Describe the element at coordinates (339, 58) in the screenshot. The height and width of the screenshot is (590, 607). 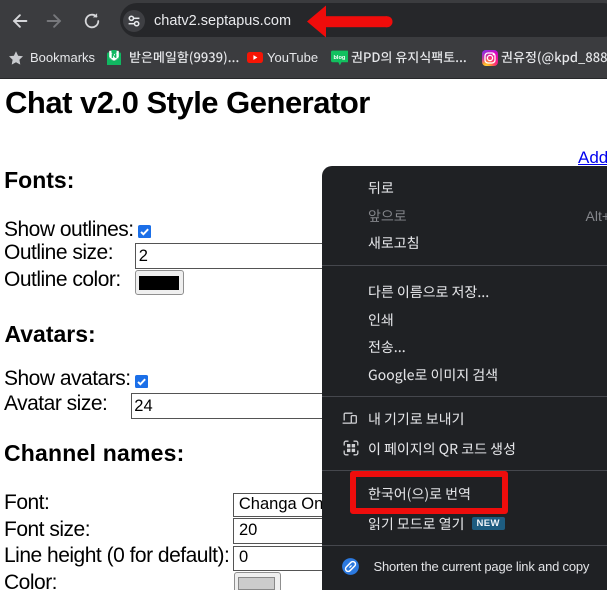
I see `svg-text: blog` at that location.